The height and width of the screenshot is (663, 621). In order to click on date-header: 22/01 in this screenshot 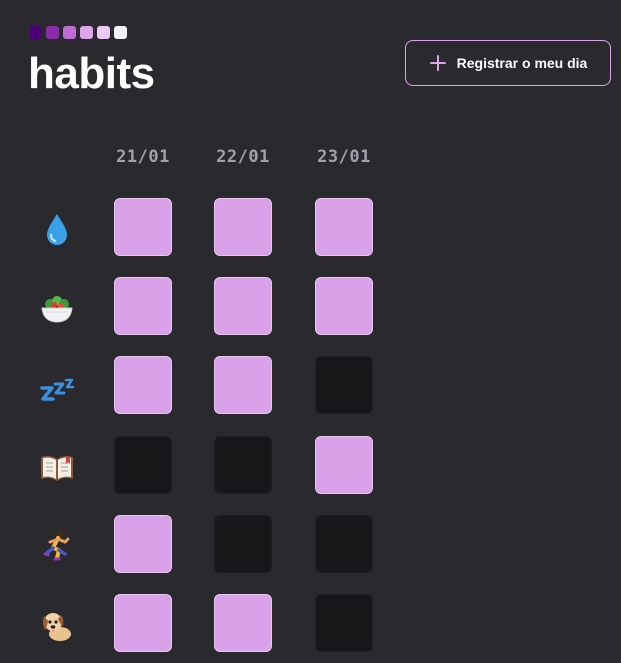, I will do `click(243, 157)`.